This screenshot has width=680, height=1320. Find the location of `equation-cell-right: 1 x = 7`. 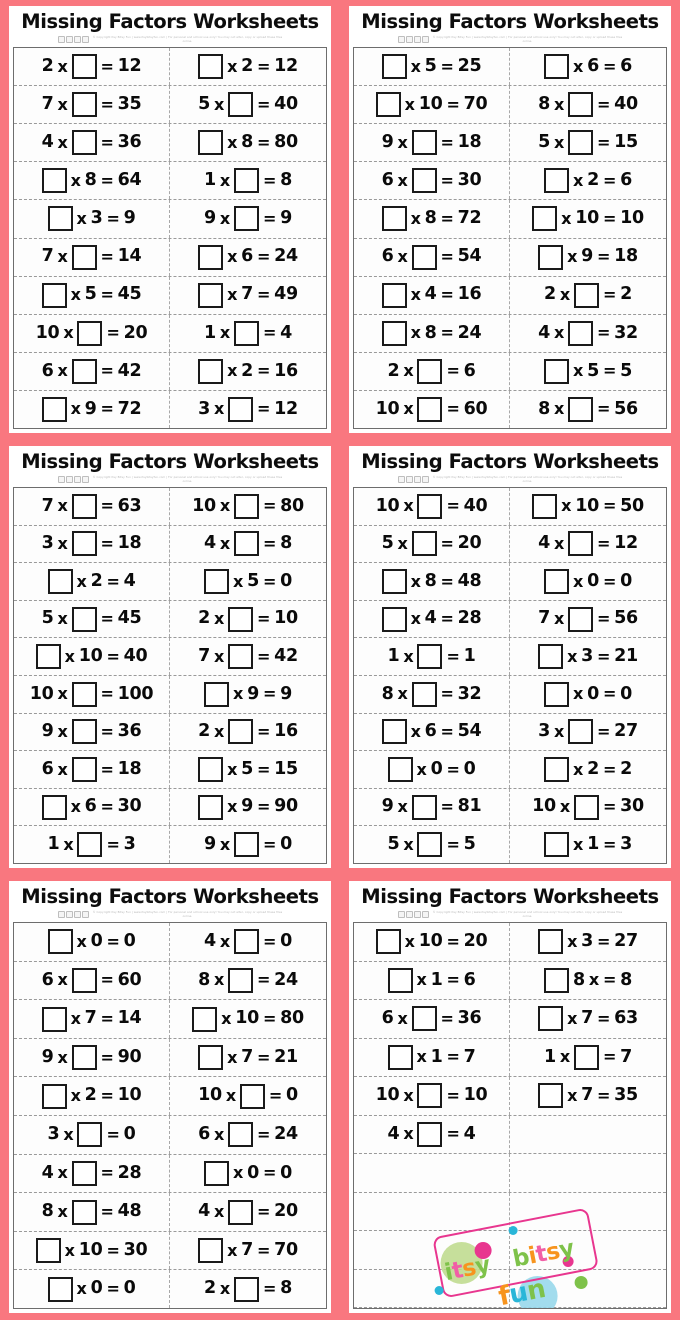

equation-cell-right: 1 x = 7 is located at coordinates (588, 1058).